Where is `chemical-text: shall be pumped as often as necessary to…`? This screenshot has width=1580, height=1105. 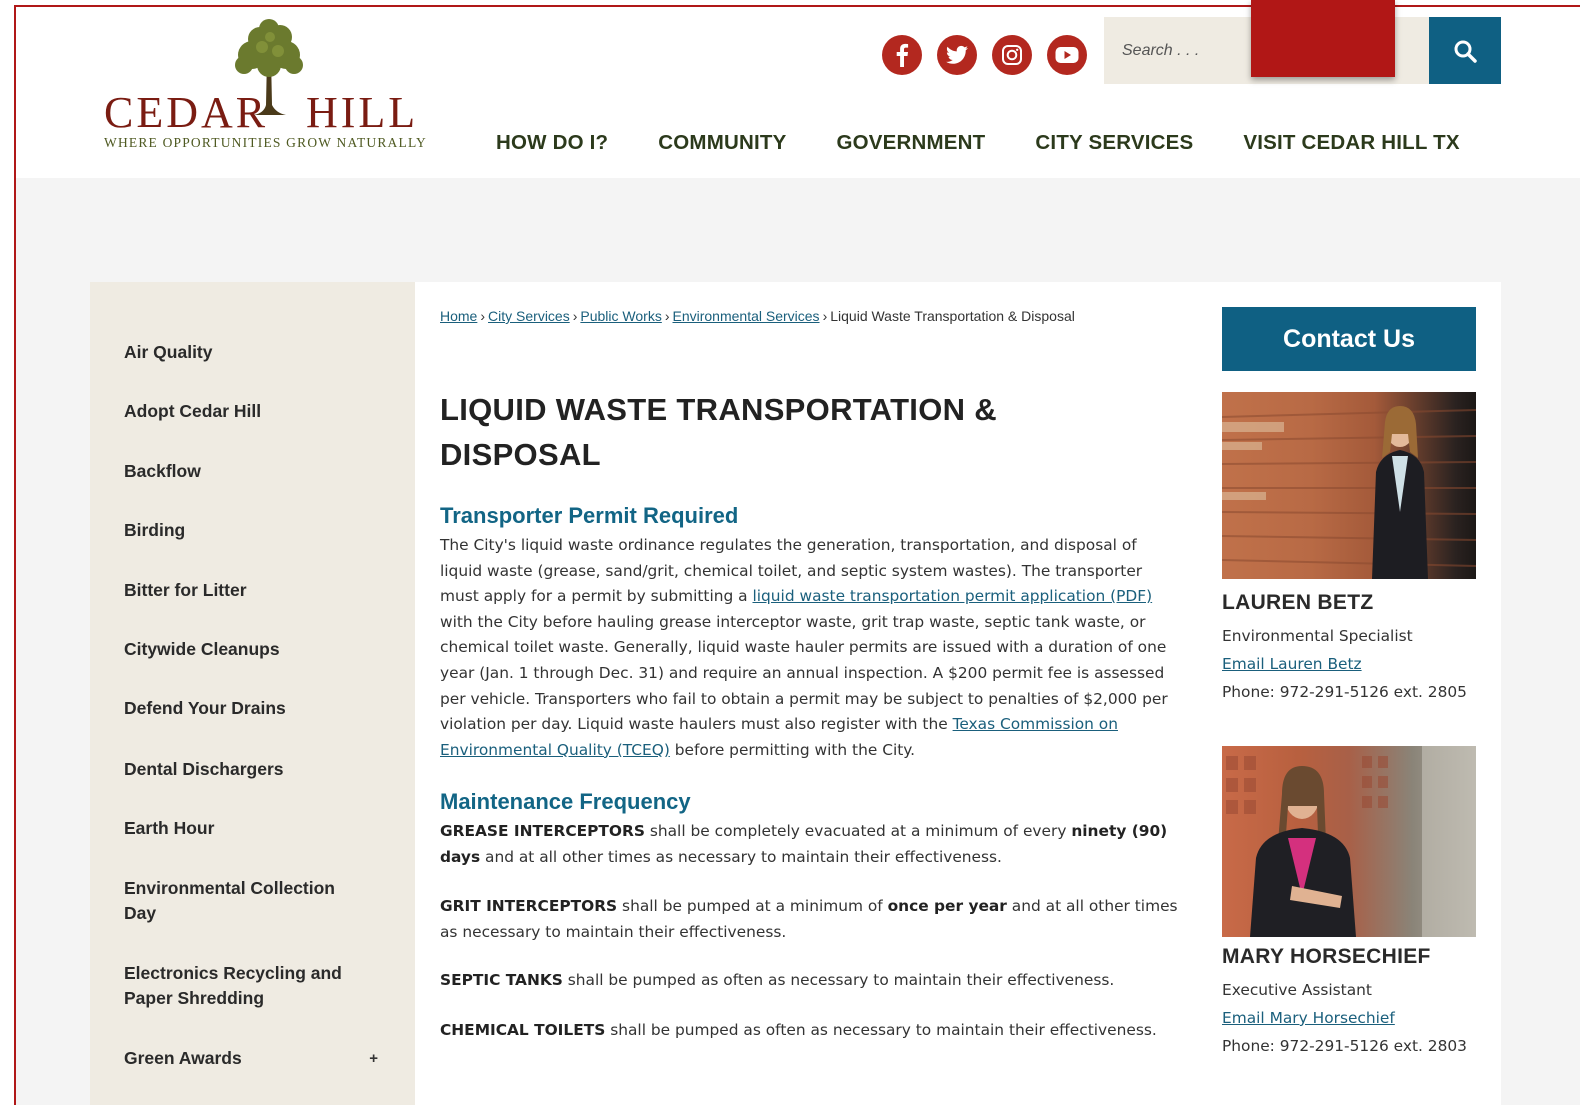
chemical-text: shall be pumped as often as necessary to… is located at coordinates (881, 1029).